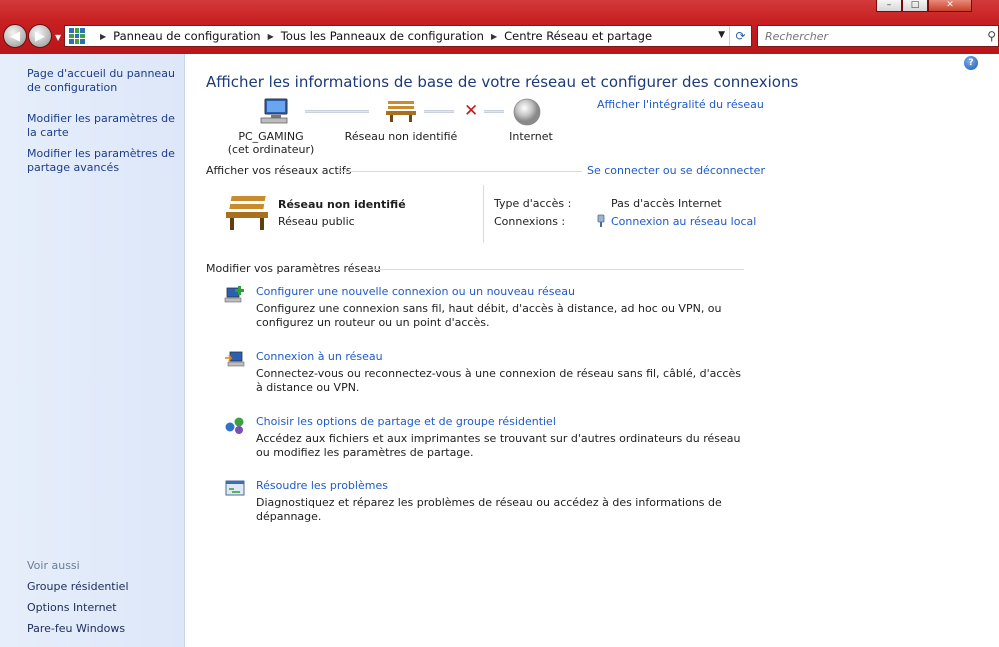 Image resolution: width=999 pixels, height=647 pixels. I want to click on search-input, so click(865, 36).